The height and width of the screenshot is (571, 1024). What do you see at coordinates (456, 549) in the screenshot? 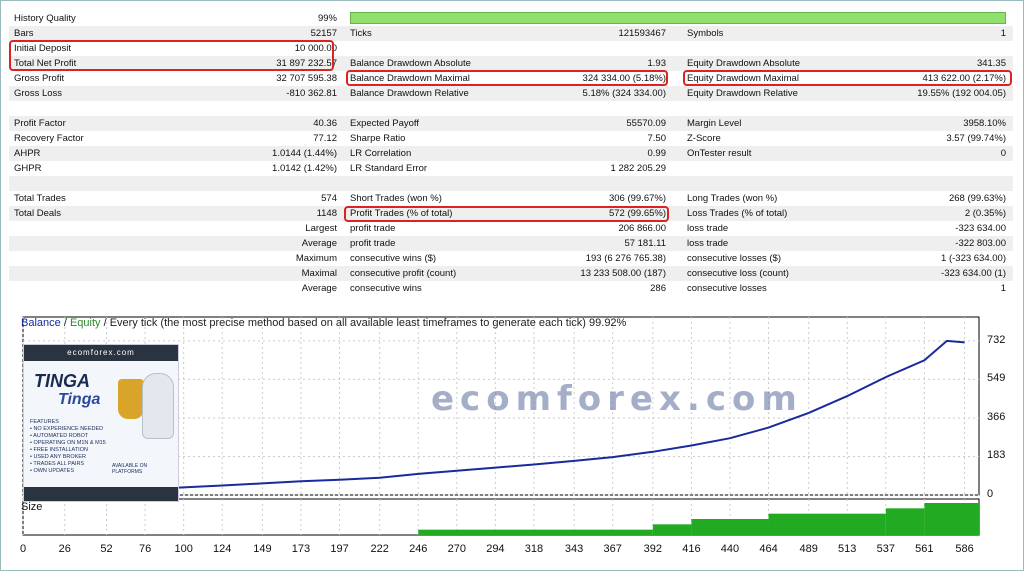
I see `x-tick-label: 270` at bounding box center [456, 549].